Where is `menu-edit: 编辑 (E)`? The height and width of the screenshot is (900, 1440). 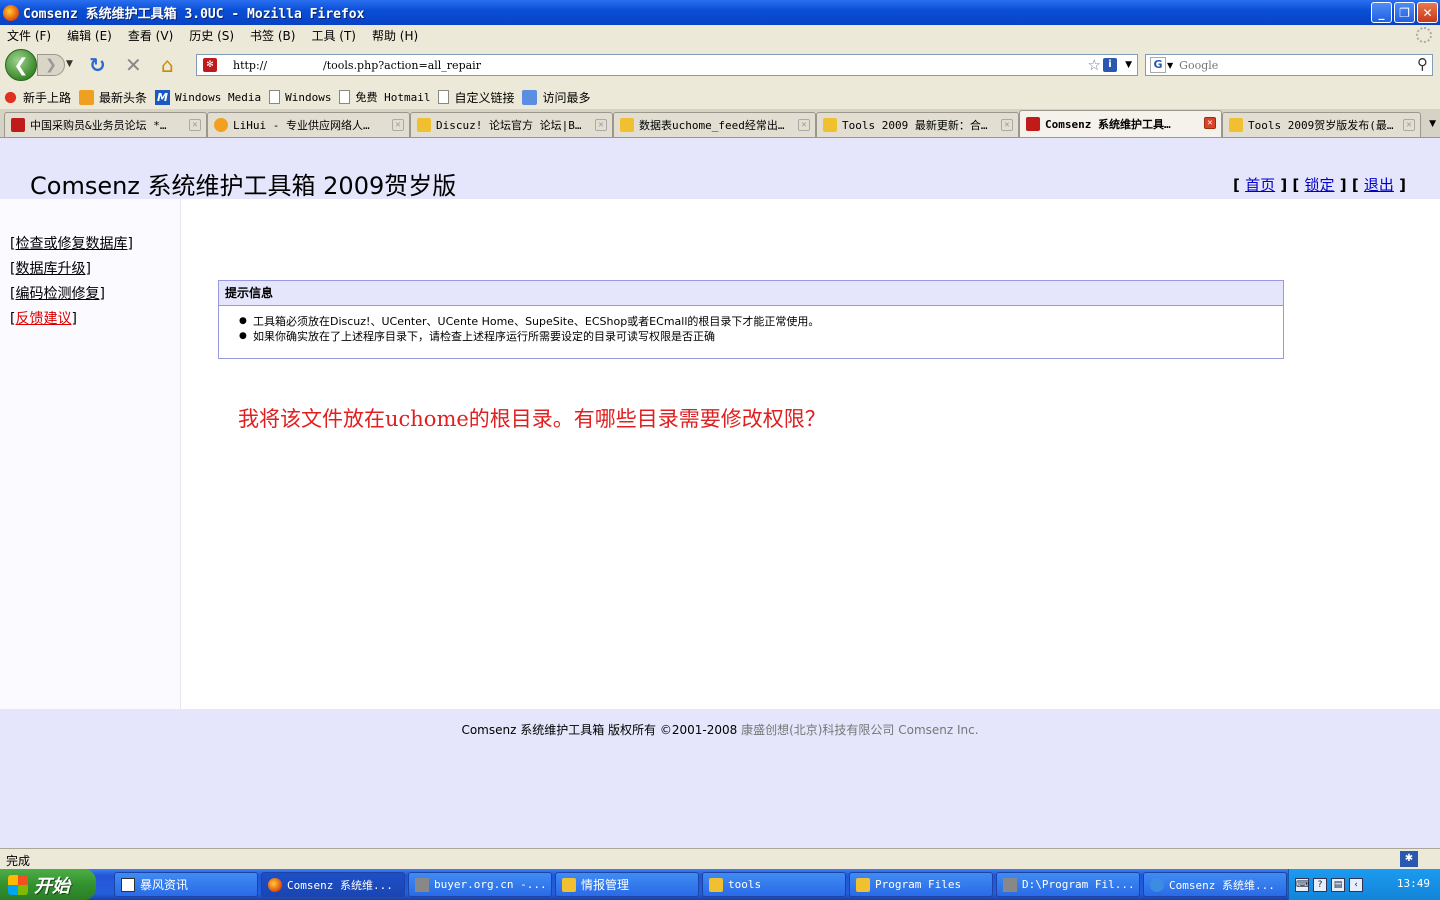
menu-edit: 编辑 (E) is located at coordinates (89, 35).